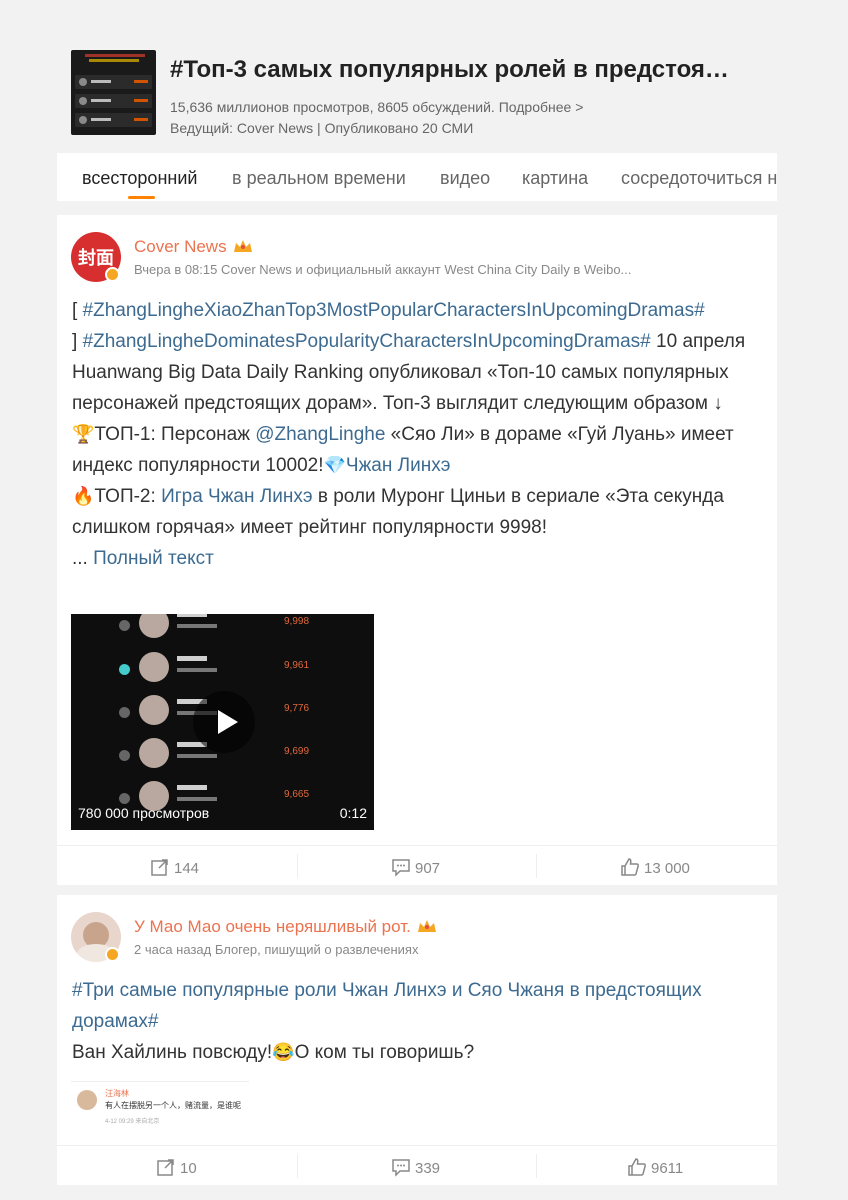 Image resolution: width=848 pixels, height=1200 pixels. I want to click on comment-button: 339, so click(415, 1167).